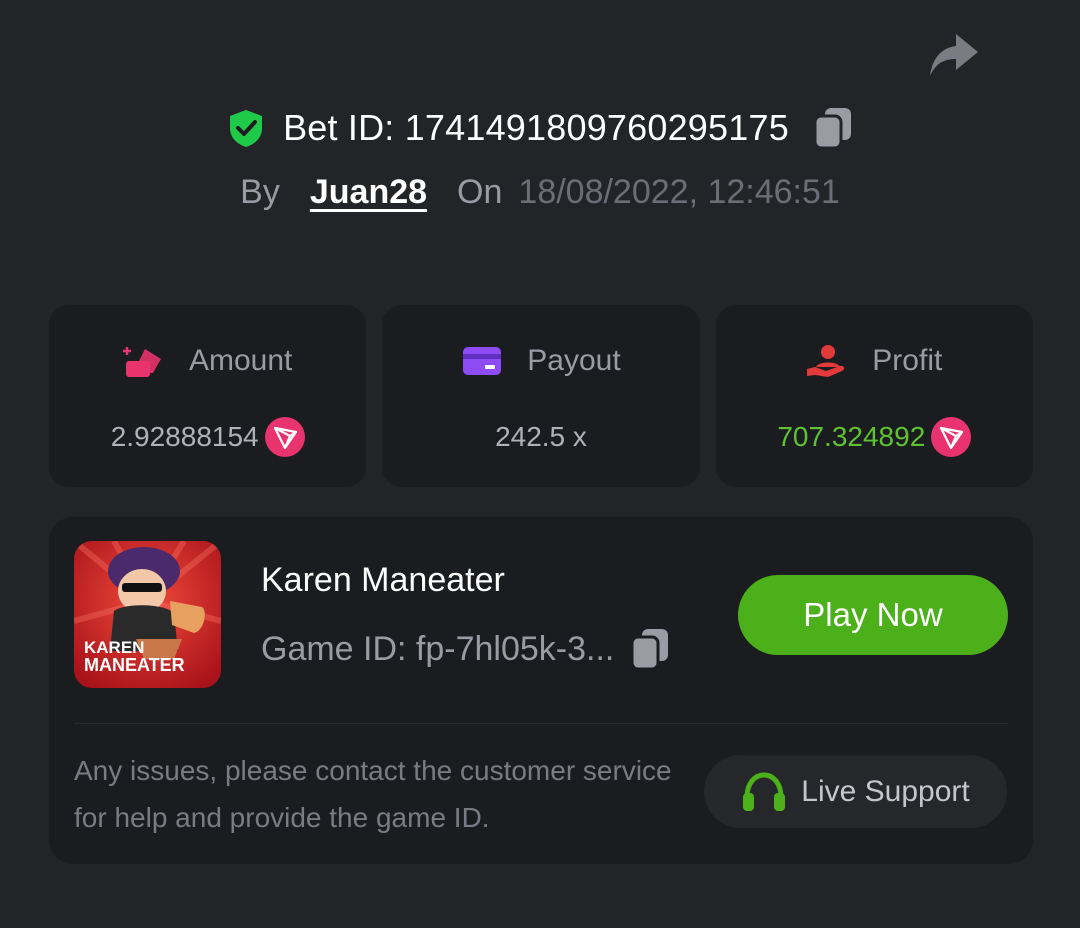  Describe the element at coordinates (907, 360) in the screenshot. I see `profit-label: Profit` at that location.